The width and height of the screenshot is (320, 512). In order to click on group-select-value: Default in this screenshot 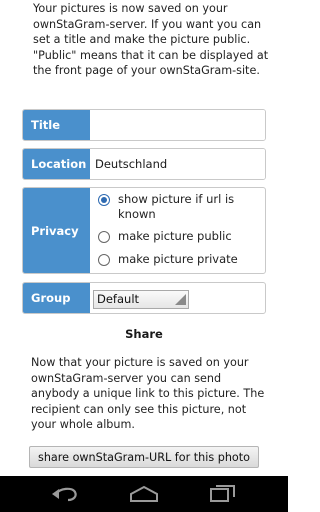, I will do `click(118, 299)`.